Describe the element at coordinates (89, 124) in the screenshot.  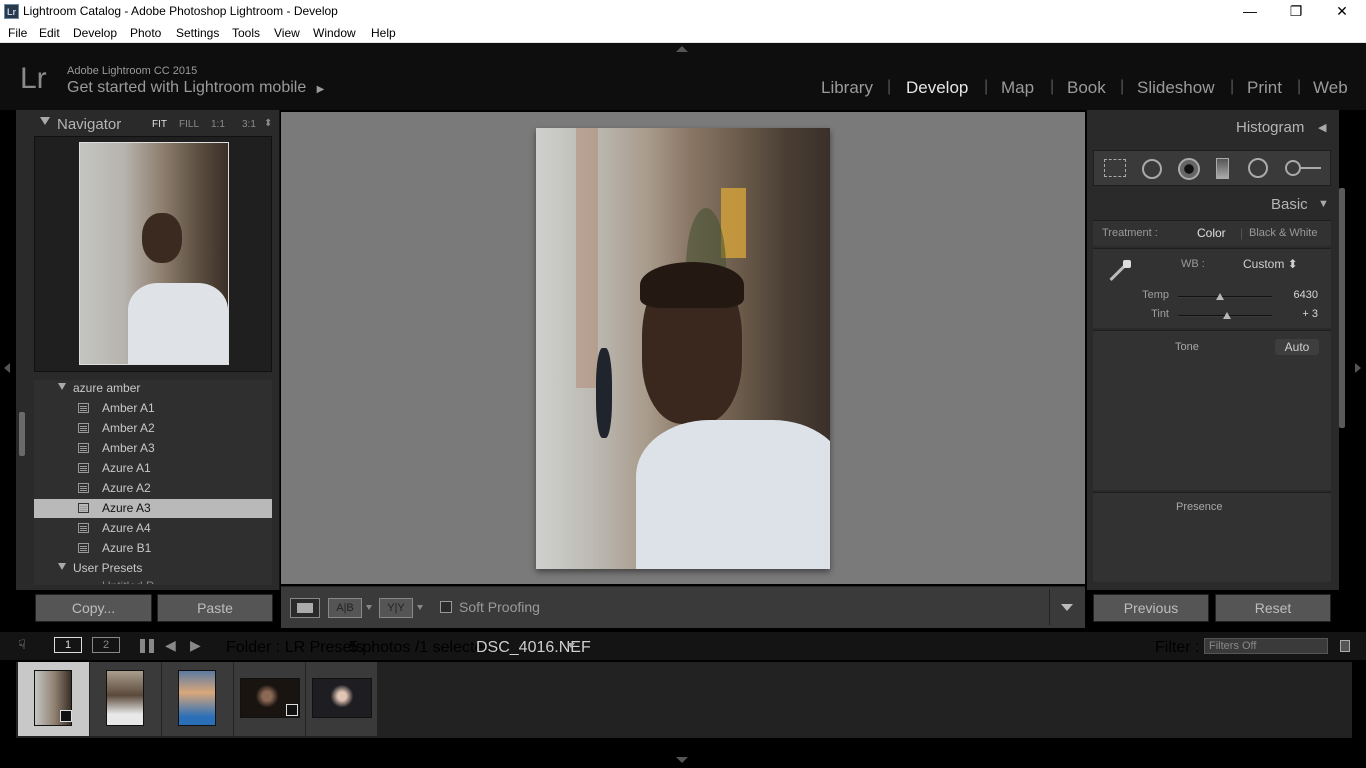
I see `navigator-title: Navigator` at that location.